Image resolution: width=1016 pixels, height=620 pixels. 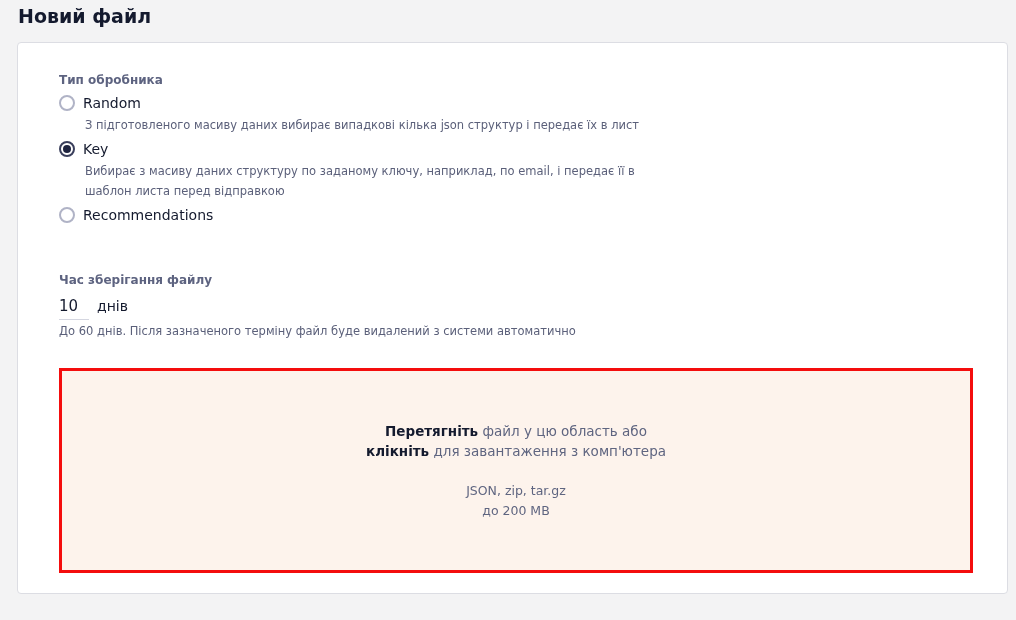 I want to click on radio-option: Random, so click(x=100, y=103).